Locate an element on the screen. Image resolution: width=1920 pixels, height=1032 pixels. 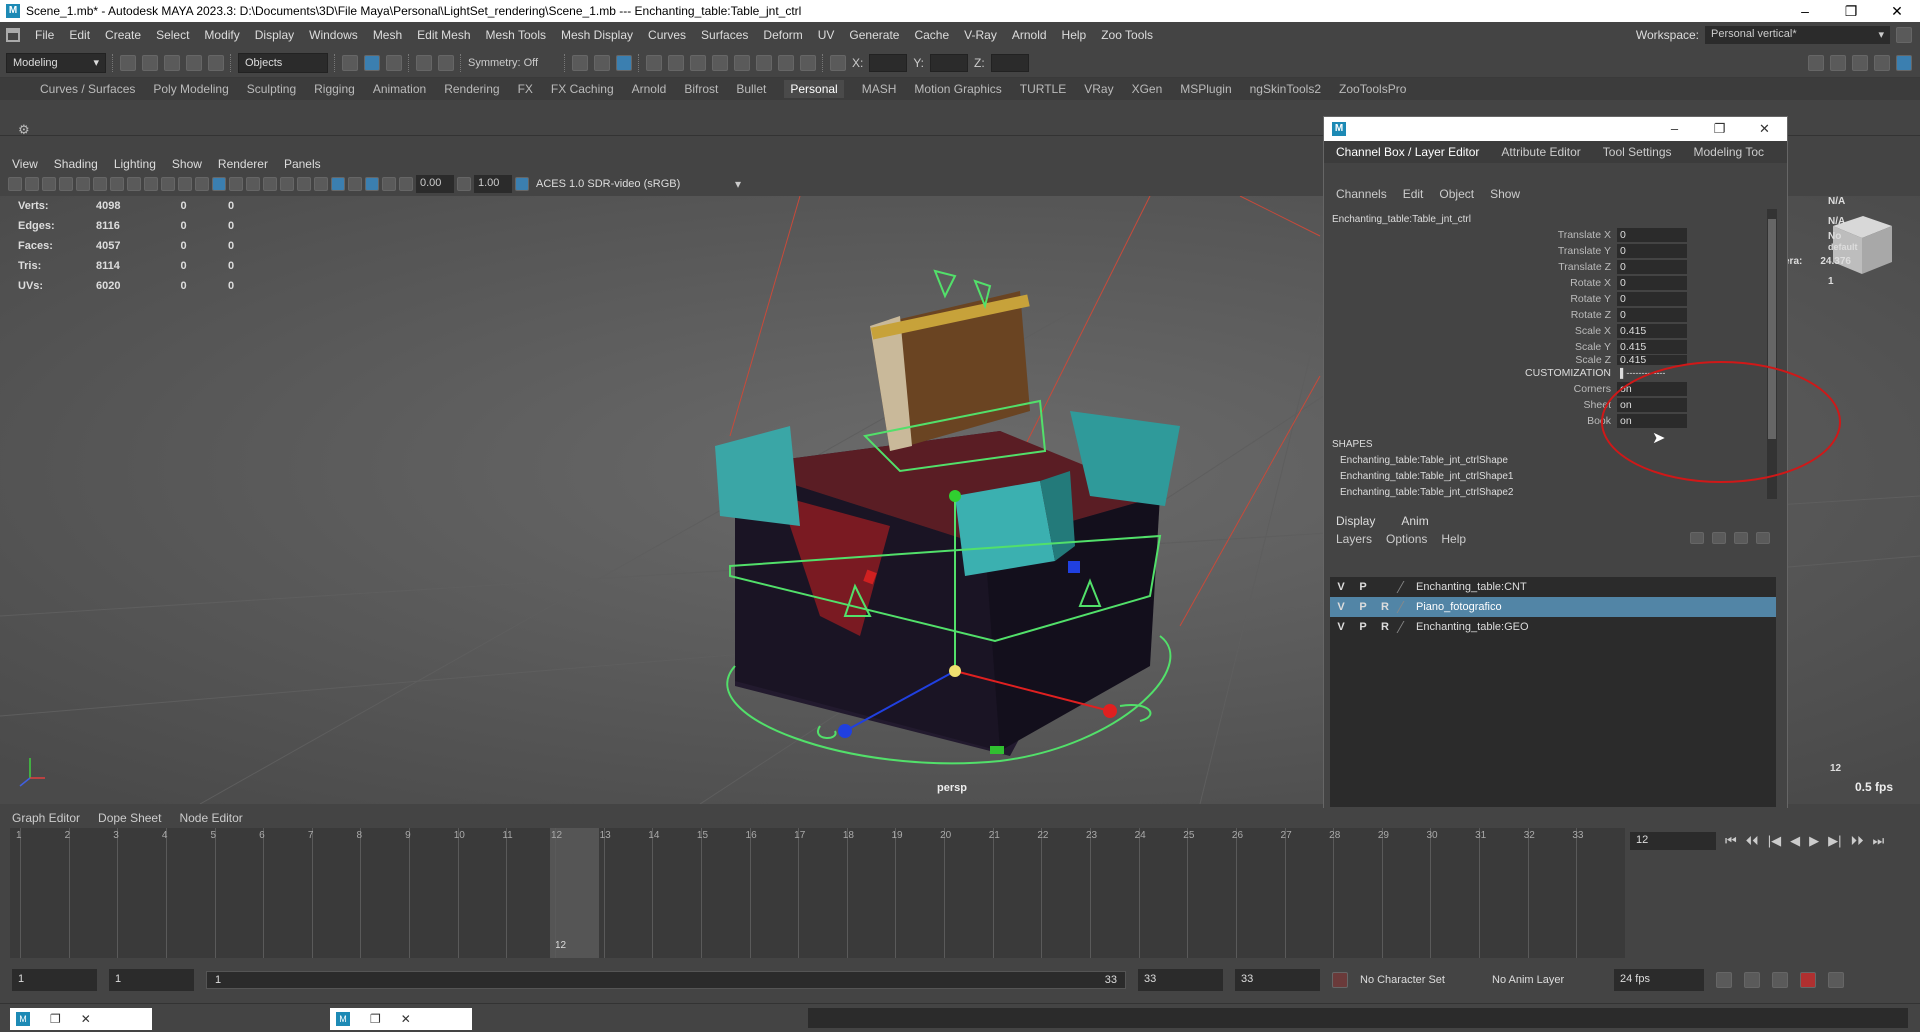
gamma-input: 1.00 is located at coordinates (493, 184).